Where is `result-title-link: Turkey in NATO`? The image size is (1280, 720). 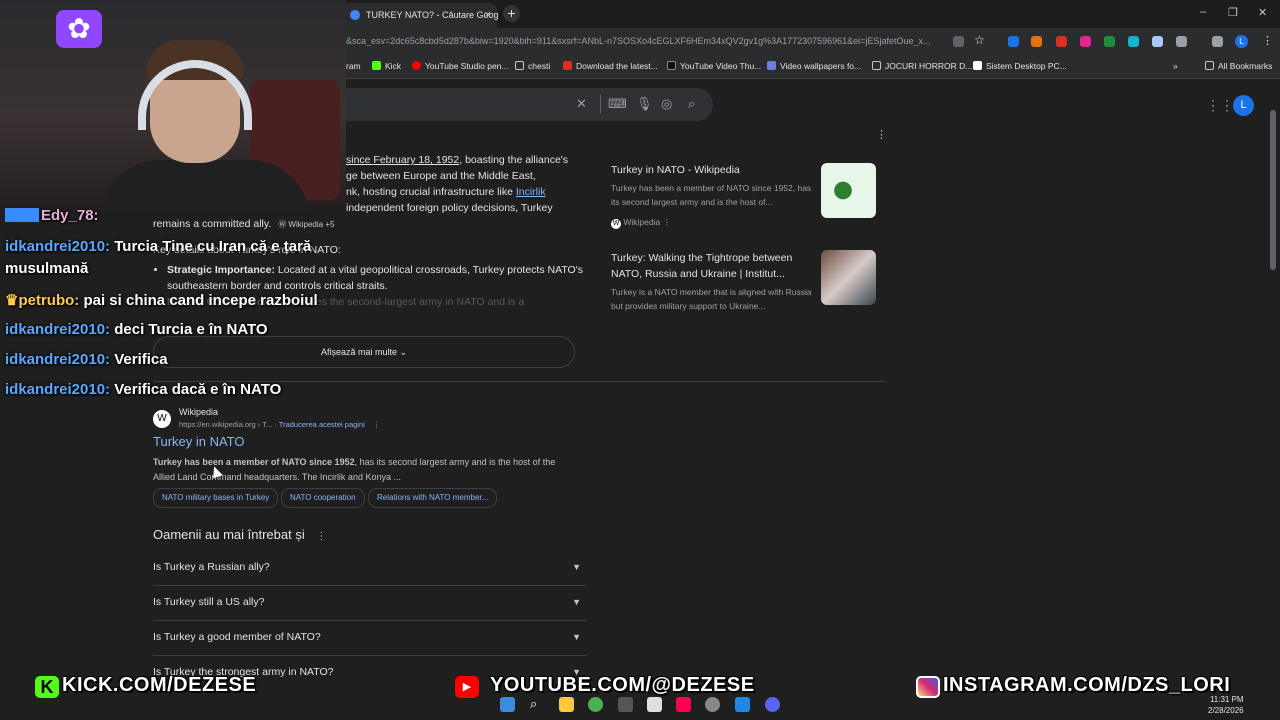
result-title-link: Turkey in NATO is located at coordinates (199, 441).